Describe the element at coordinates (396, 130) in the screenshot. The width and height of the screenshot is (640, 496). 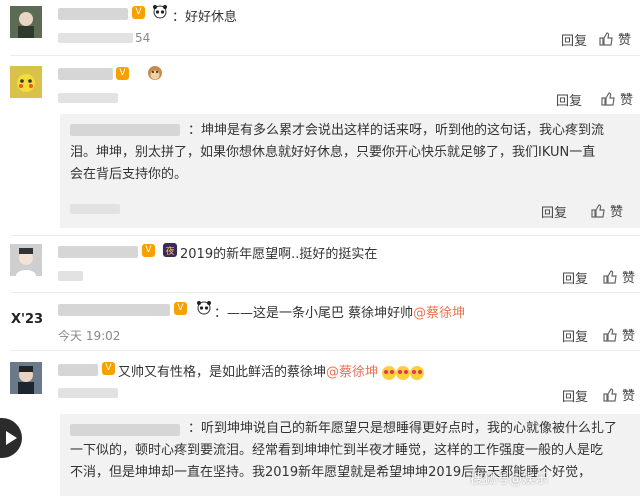
I see `quote-line: ：坤坤是有多么累才会说出这样的话来呀，听到他的这句话，我心疼到流` at that location.